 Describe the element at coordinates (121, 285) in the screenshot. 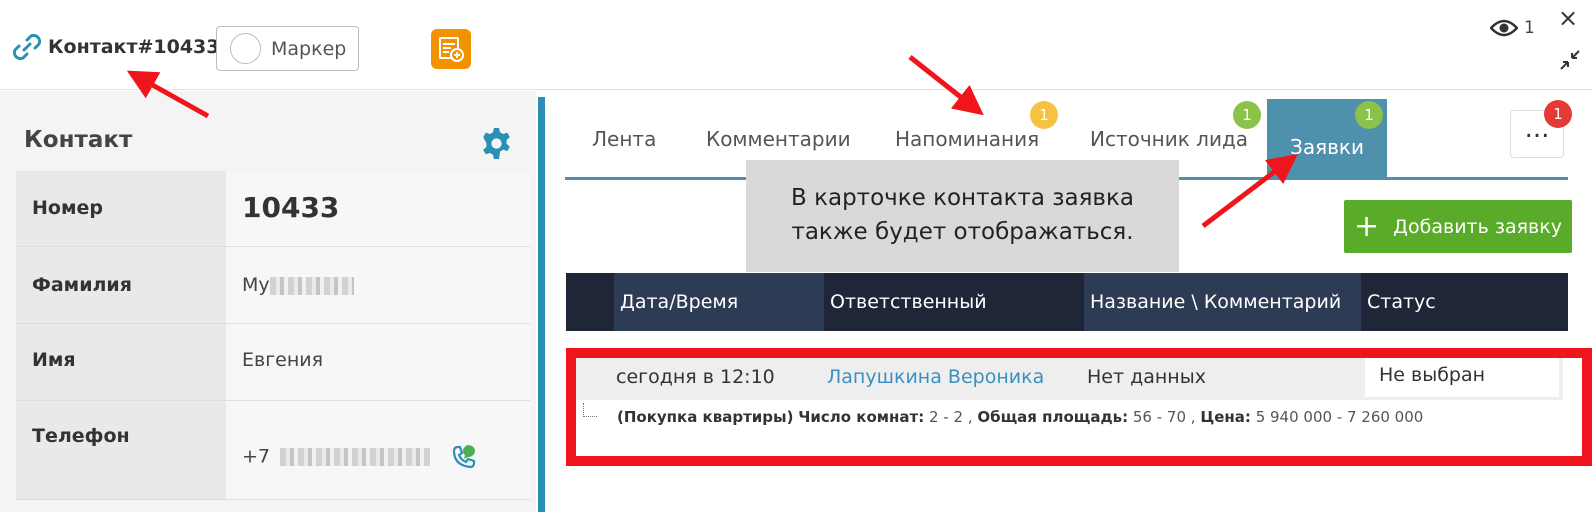

I see `field-surname-label: Фамилия` at that location.